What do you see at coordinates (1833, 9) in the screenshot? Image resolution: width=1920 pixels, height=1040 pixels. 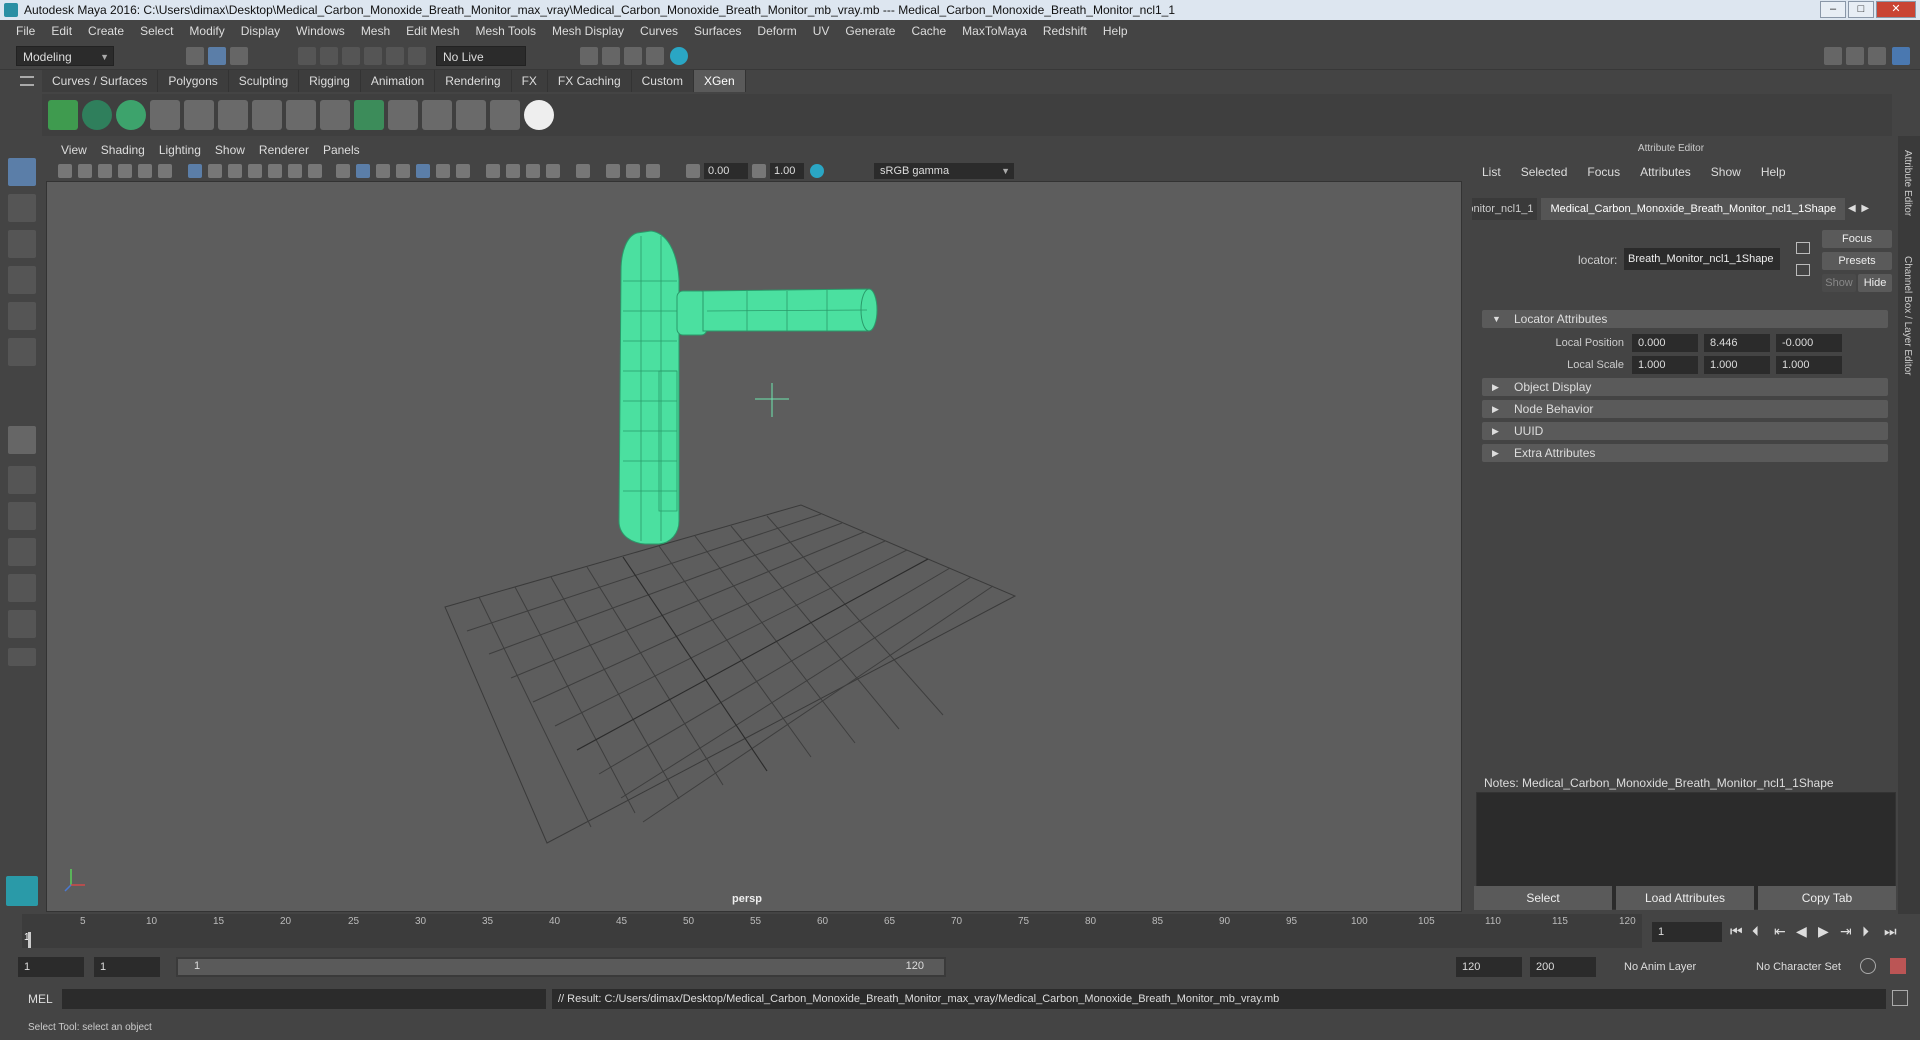 I see `minimize-button: –` at bounding box center [1833, 9].